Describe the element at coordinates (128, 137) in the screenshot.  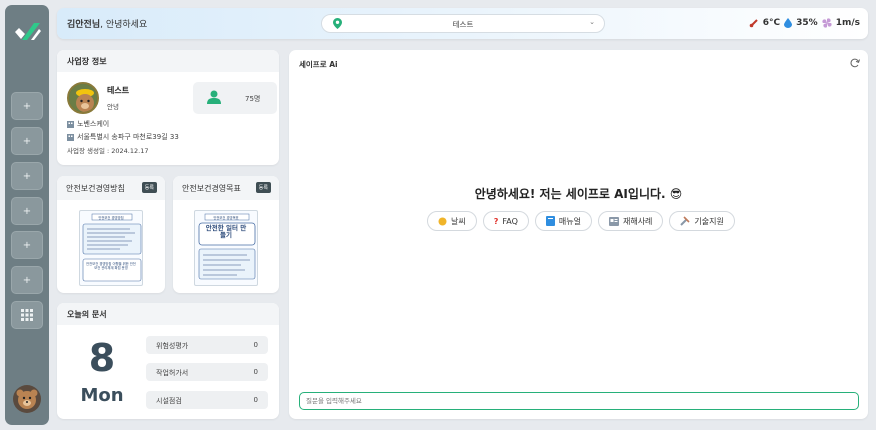
I see `site-address: 서울특별시 송파구 마천로39길 33` at that location.